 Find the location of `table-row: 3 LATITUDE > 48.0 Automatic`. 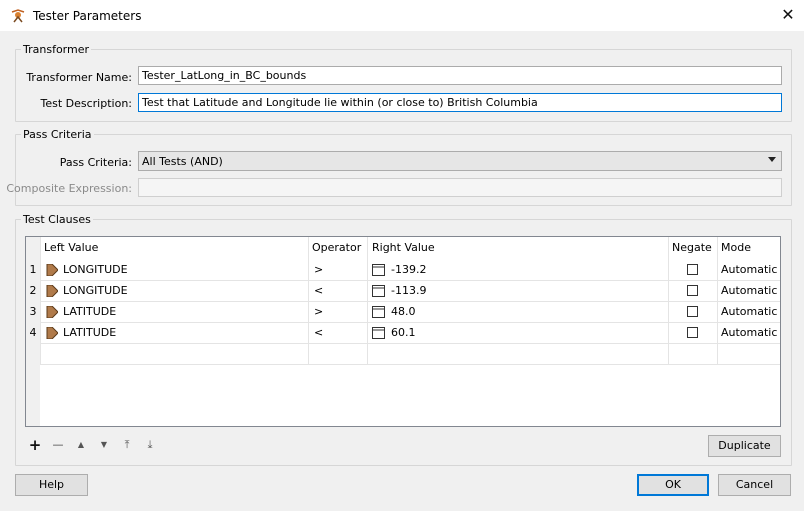

table-row: 3 LATITUDE > 48.0 Automatic is located at coordinates (403, 312).